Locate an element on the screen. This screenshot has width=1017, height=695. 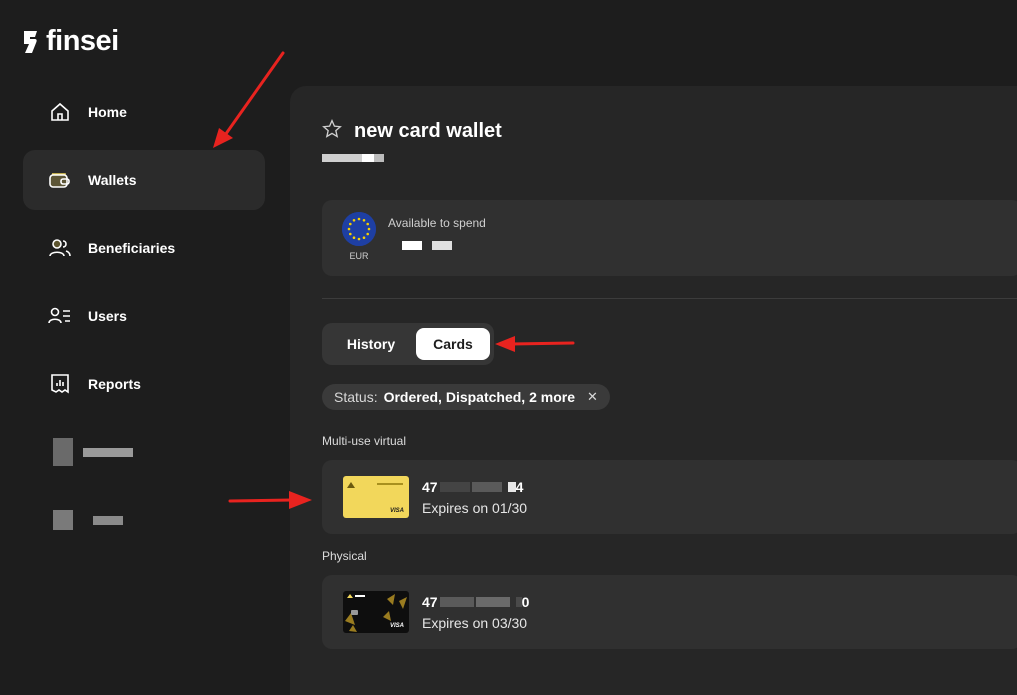
sidebar-item-users: Users is located at coordinates (144, 316).